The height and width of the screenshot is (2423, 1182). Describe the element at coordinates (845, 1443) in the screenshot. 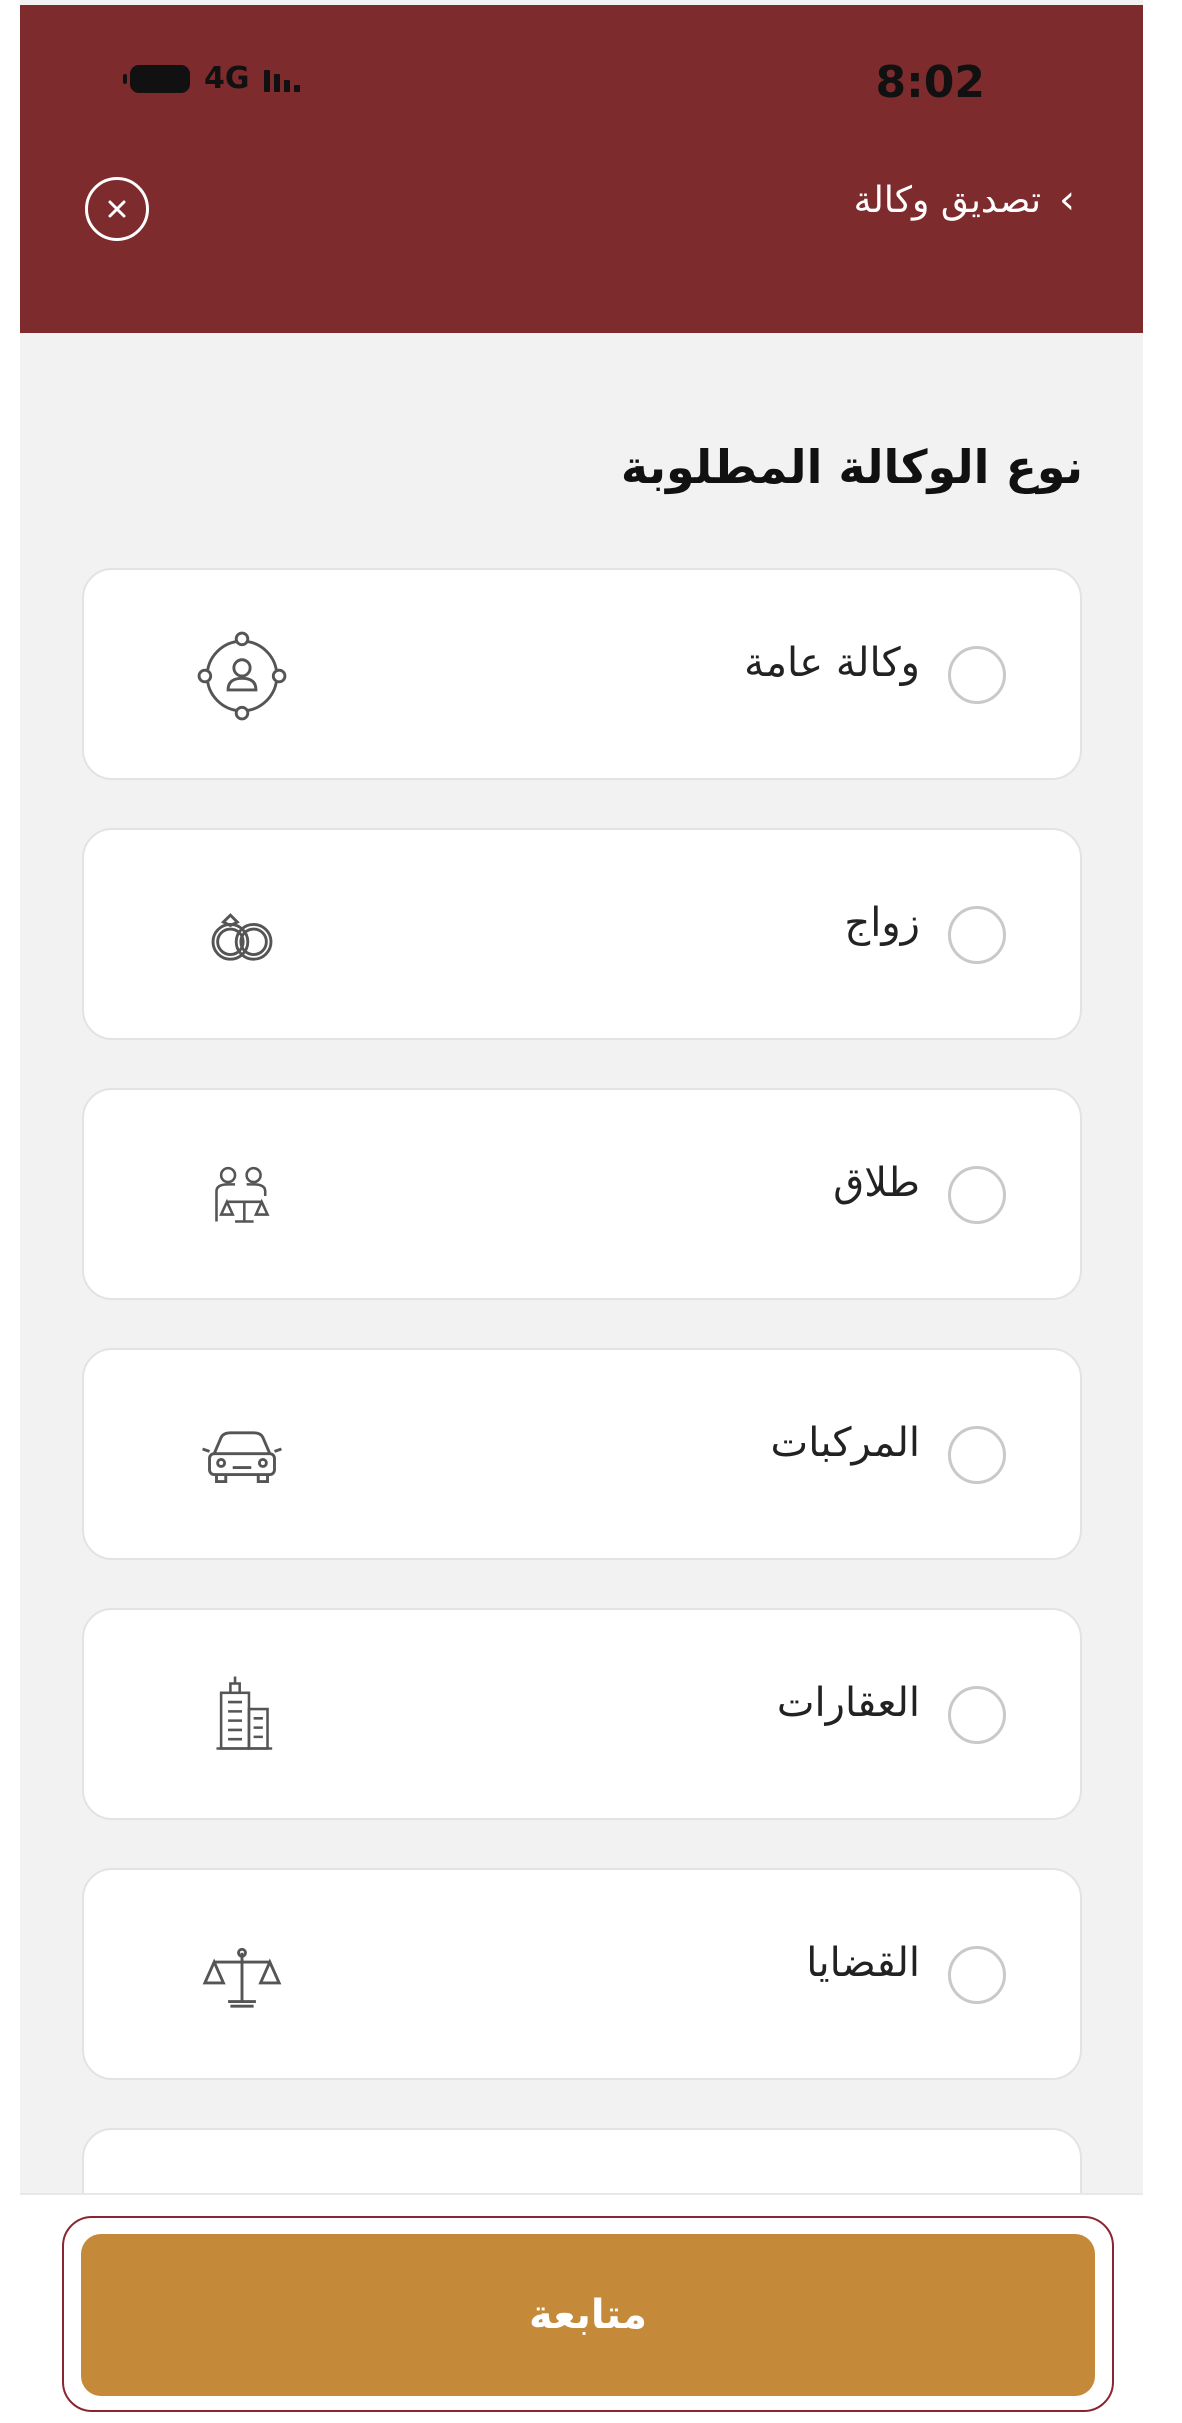

I see `option-label: المركبات` at that location.